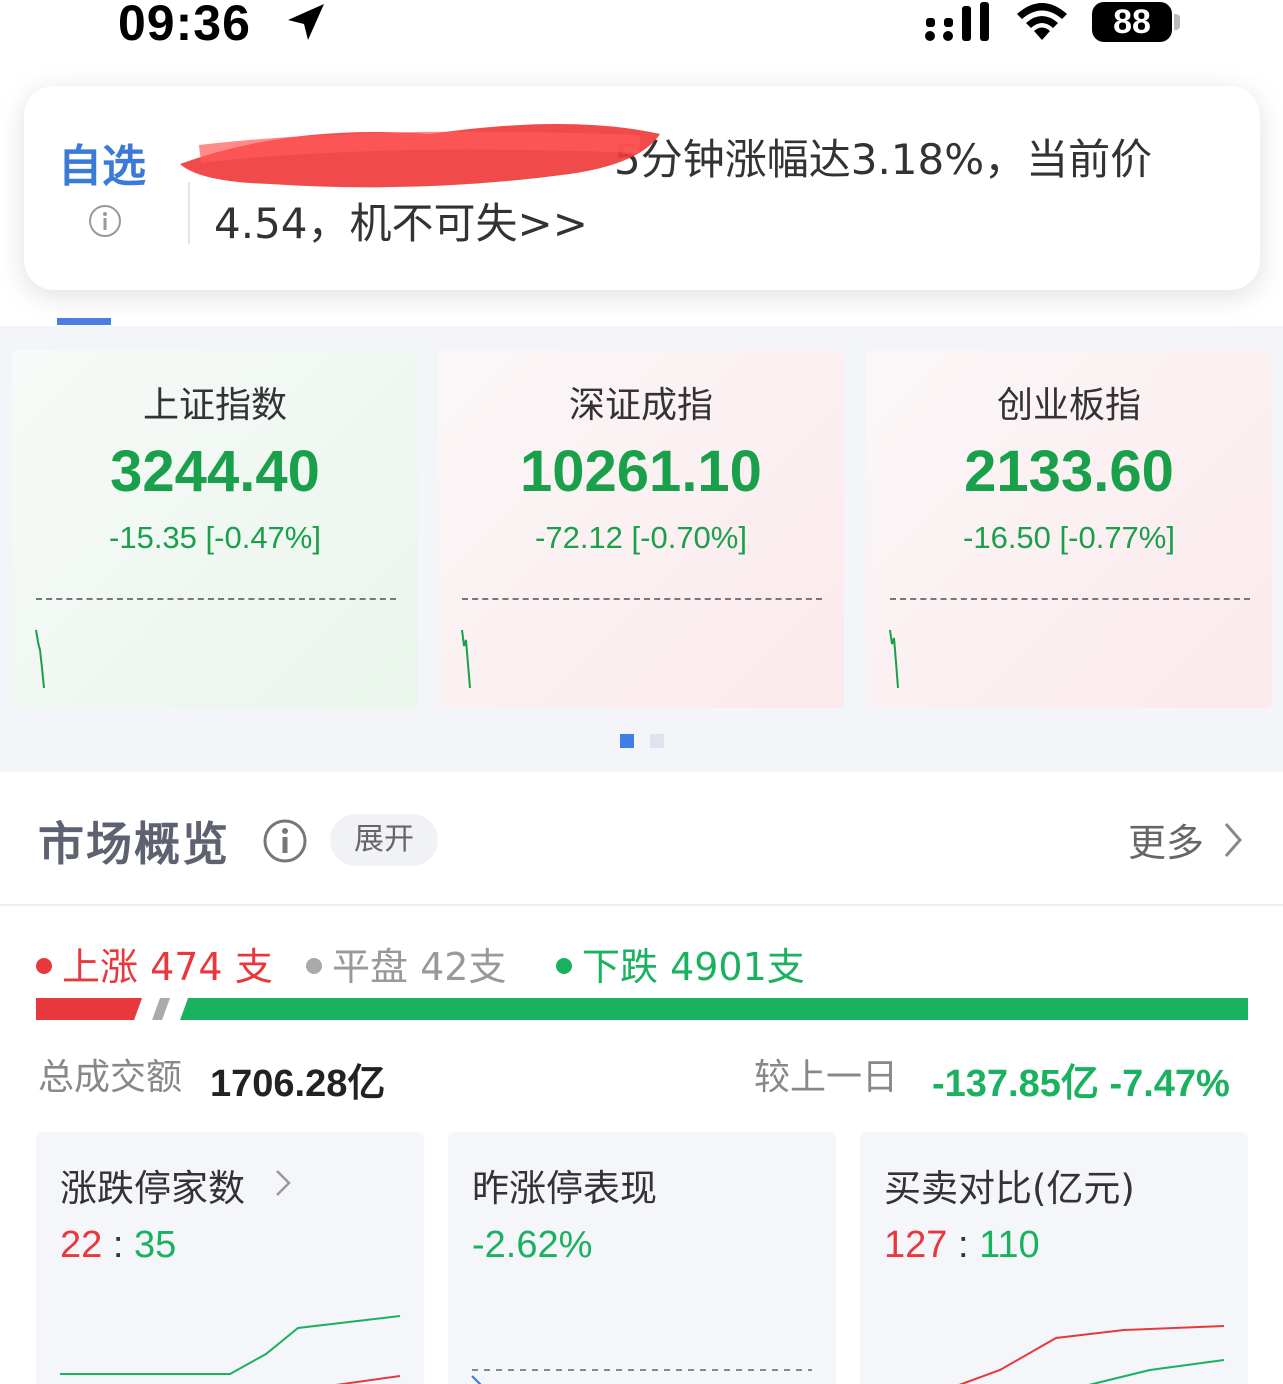 The height and width of the screenshot is (1384, 1283). Describe the element at coordinates (693, 967) in the screenshot. I see `declining-label: 下跌 4901支` at that location.